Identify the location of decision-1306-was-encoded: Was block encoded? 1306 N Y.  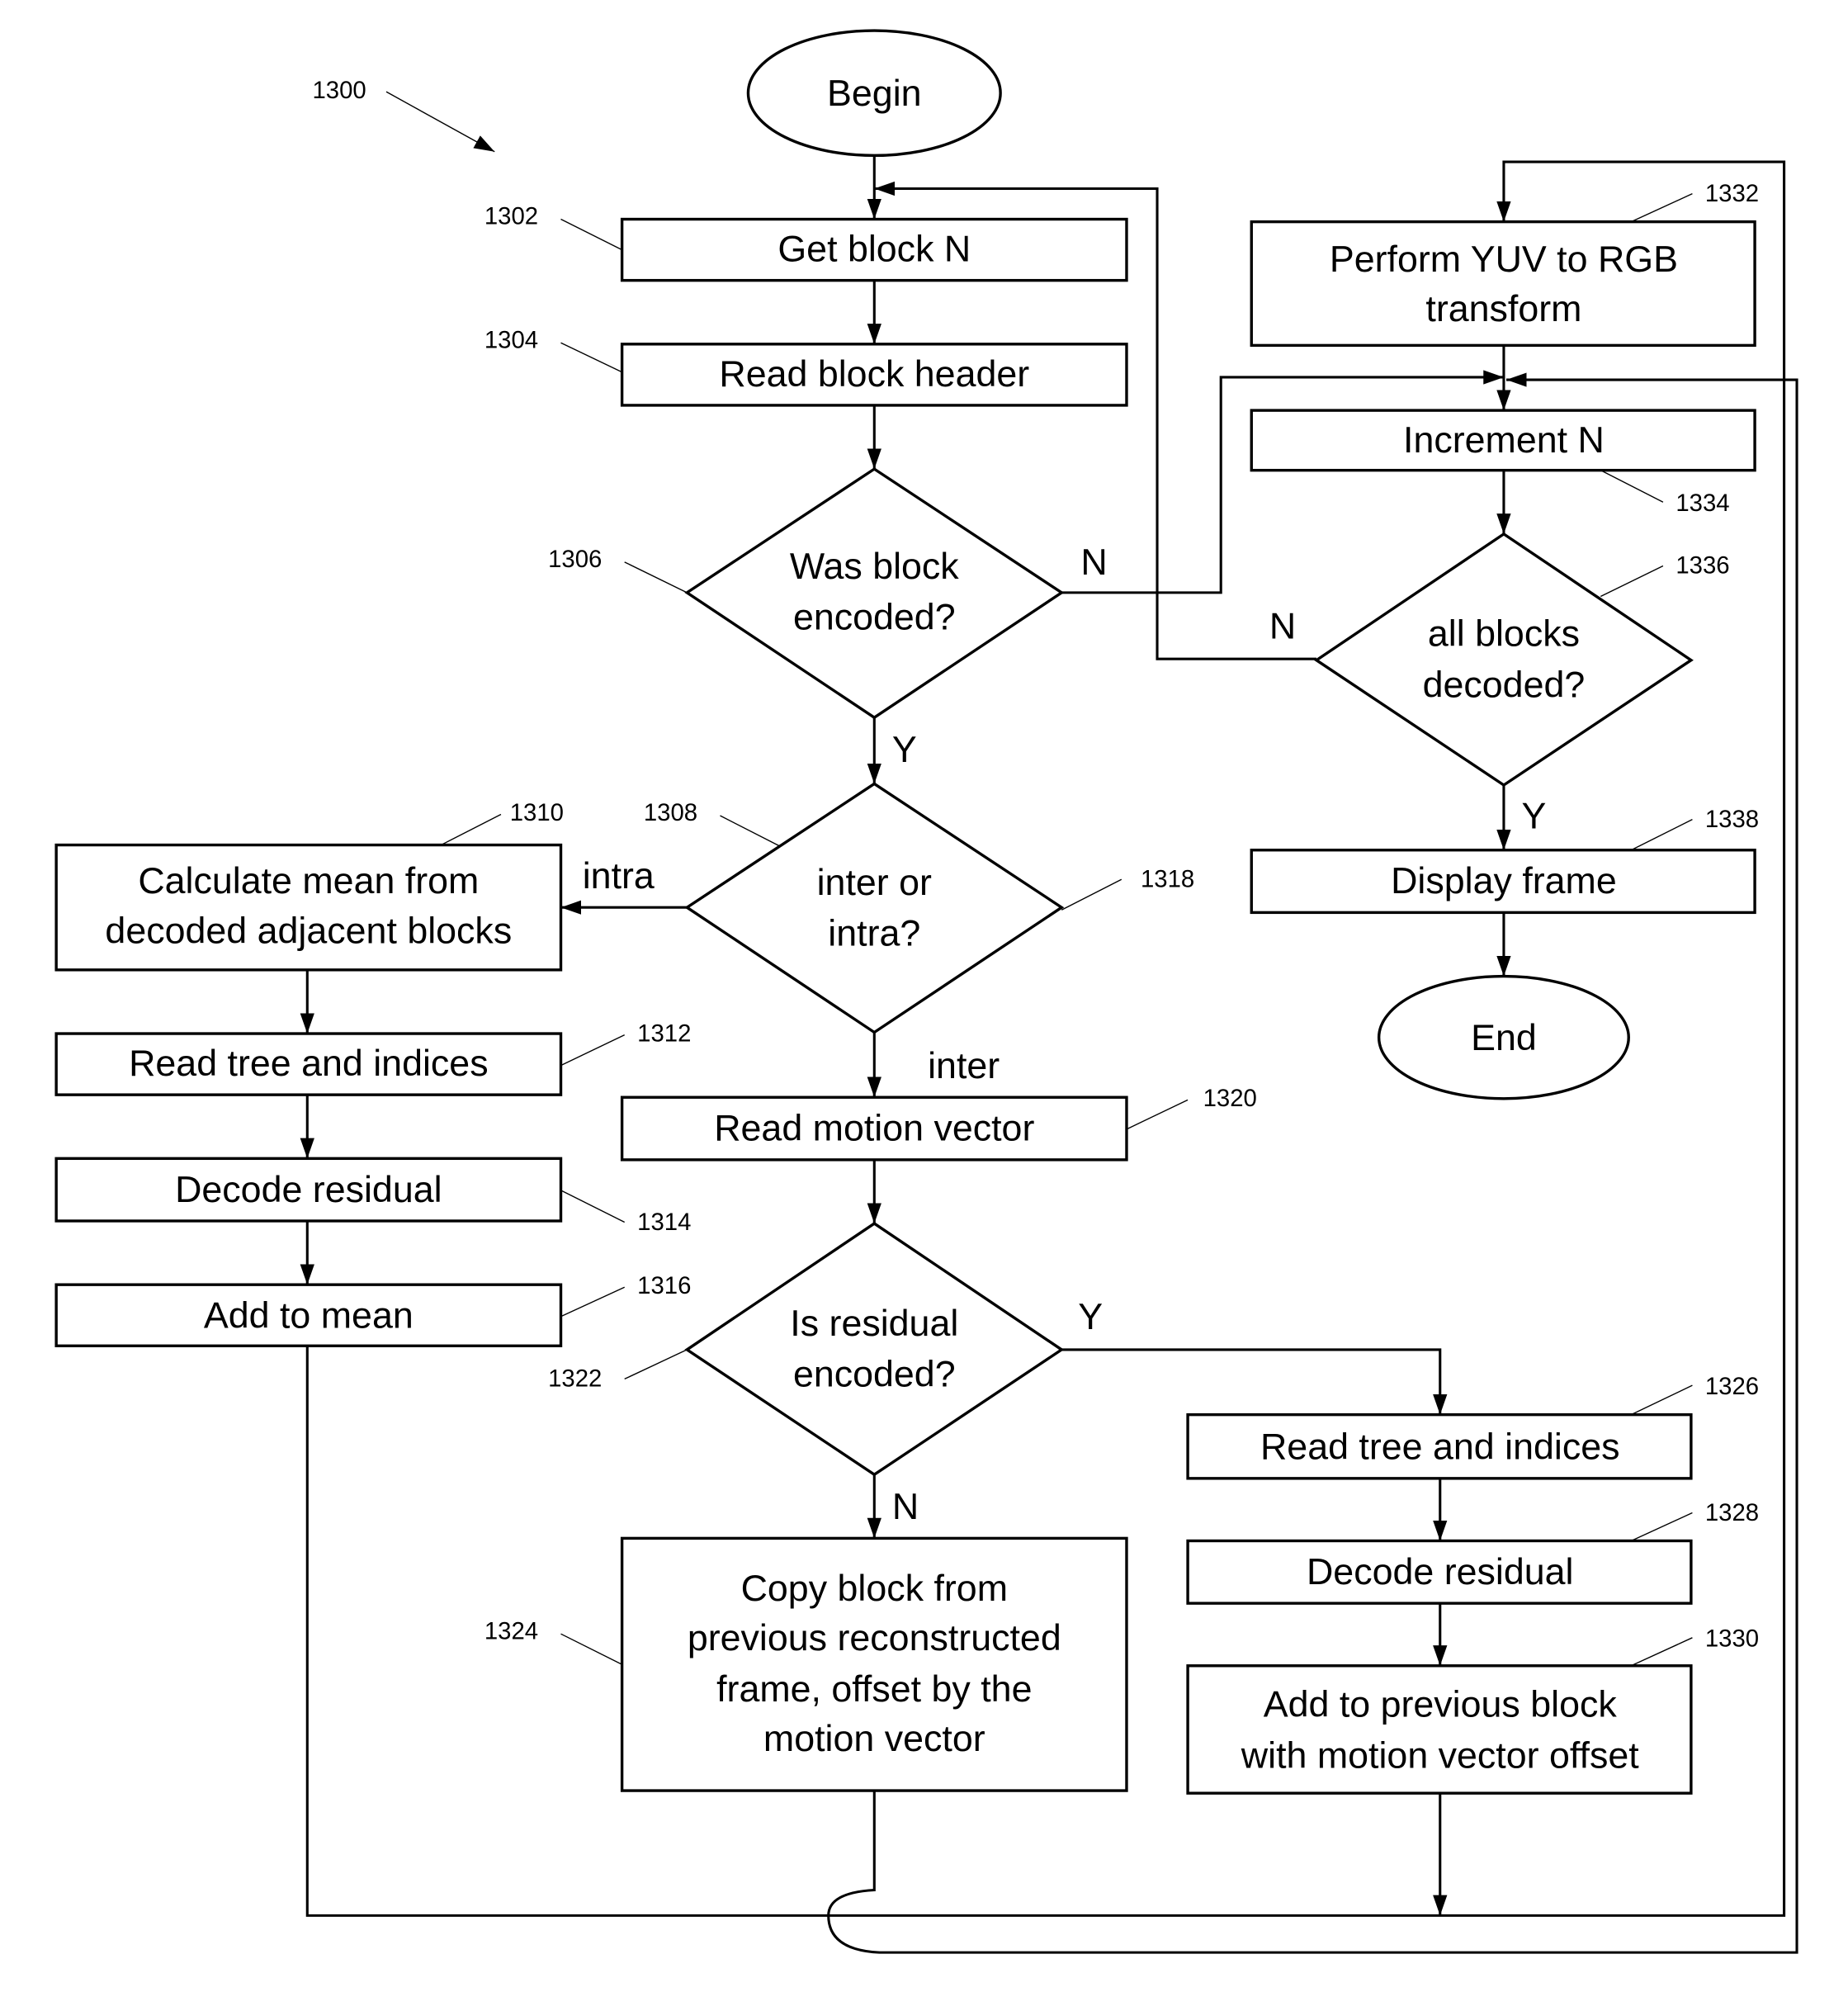
(828, 618).